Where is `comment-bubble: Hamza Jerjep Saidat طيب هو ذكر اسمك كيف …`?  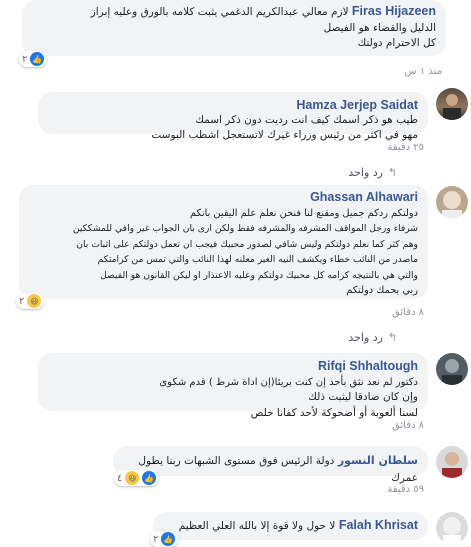
comment-bubble: Hamza Jerjep Saidat طيب هو ذكر اسمك كيف … is located at coordinates (233, 116).